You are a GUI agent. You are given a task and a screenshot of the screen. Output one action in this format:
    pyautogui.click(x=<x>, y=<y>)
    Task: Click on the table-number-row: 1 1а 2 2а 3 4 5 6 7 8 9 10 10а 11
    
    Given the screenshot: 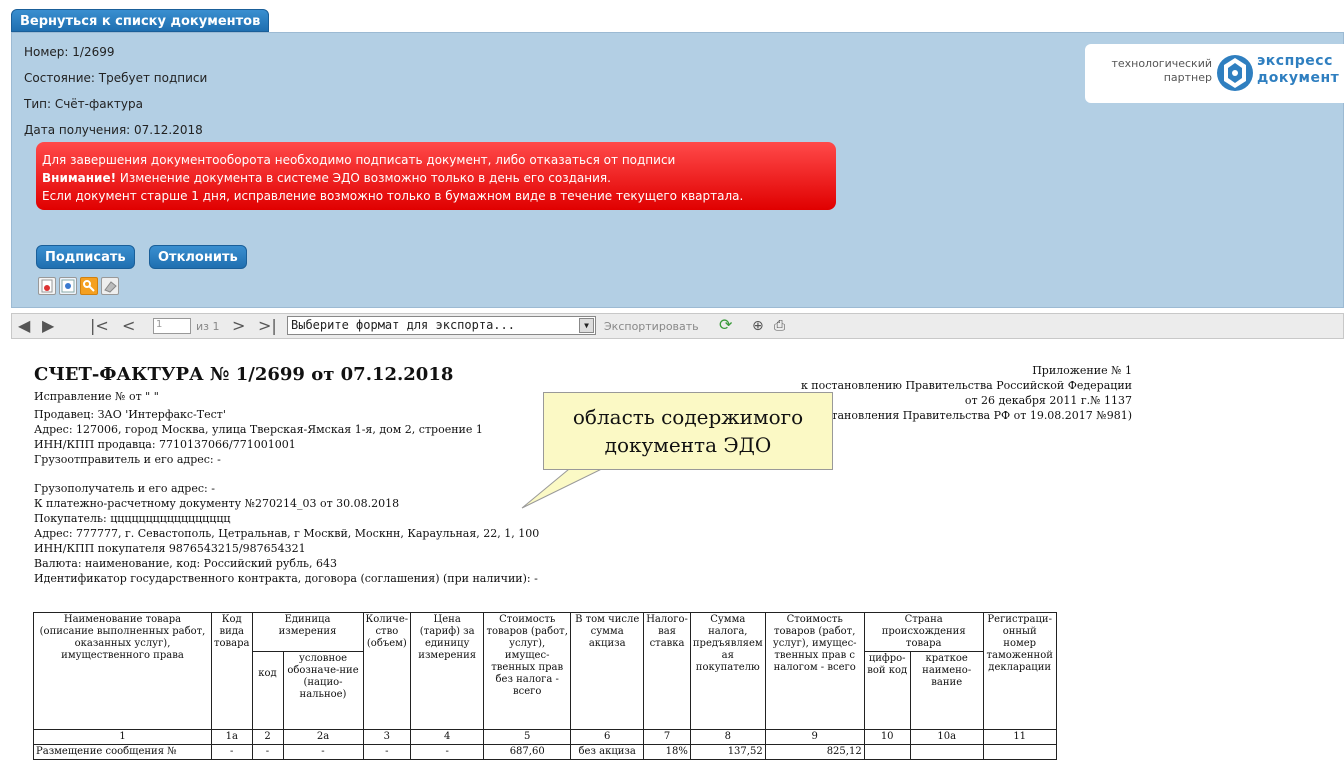 What is the action you would take?
    pyautogui.click(x=545, y=737)
    